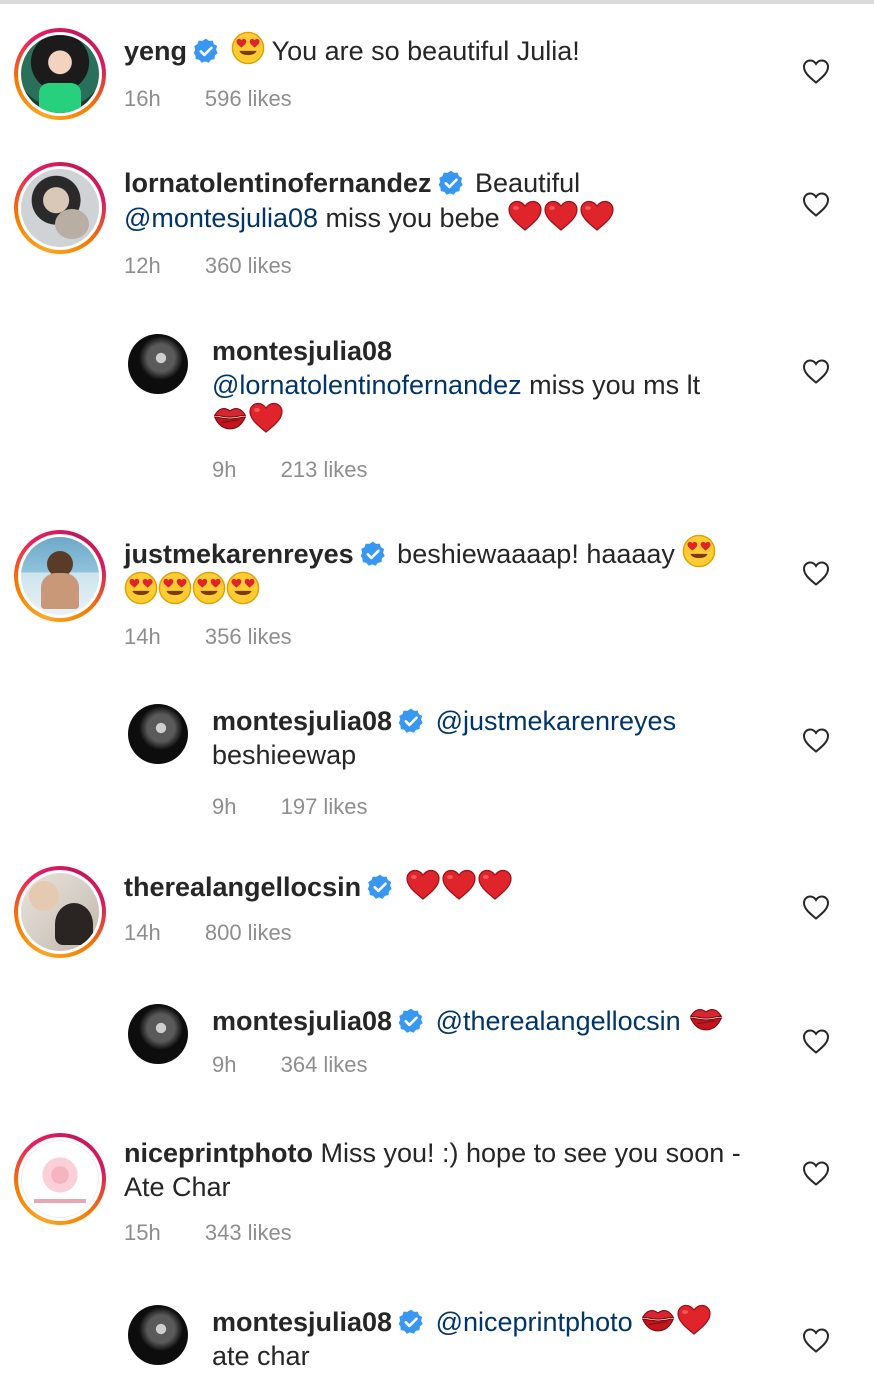 The width and height of the screenshot is (874, 1386). Describe the element at coordinates (142, 98) in the screenshot. I see `comment-time: 16h` at that location.